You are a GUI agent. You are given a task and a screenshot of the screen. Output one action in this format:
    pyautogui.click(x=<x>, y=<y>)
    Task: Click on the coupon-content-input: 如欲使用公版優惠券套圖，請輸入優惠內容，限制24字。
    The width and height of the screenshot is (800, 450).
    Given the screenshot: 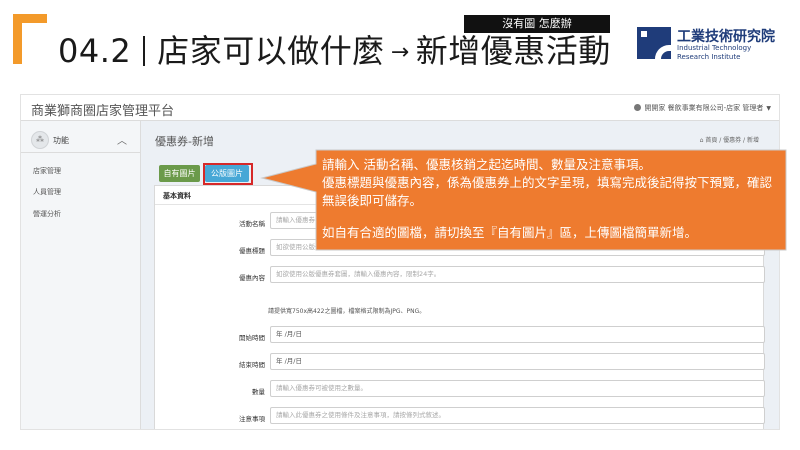 What is the action you would take?
    pyautogui.click(x=517, y=274)
    